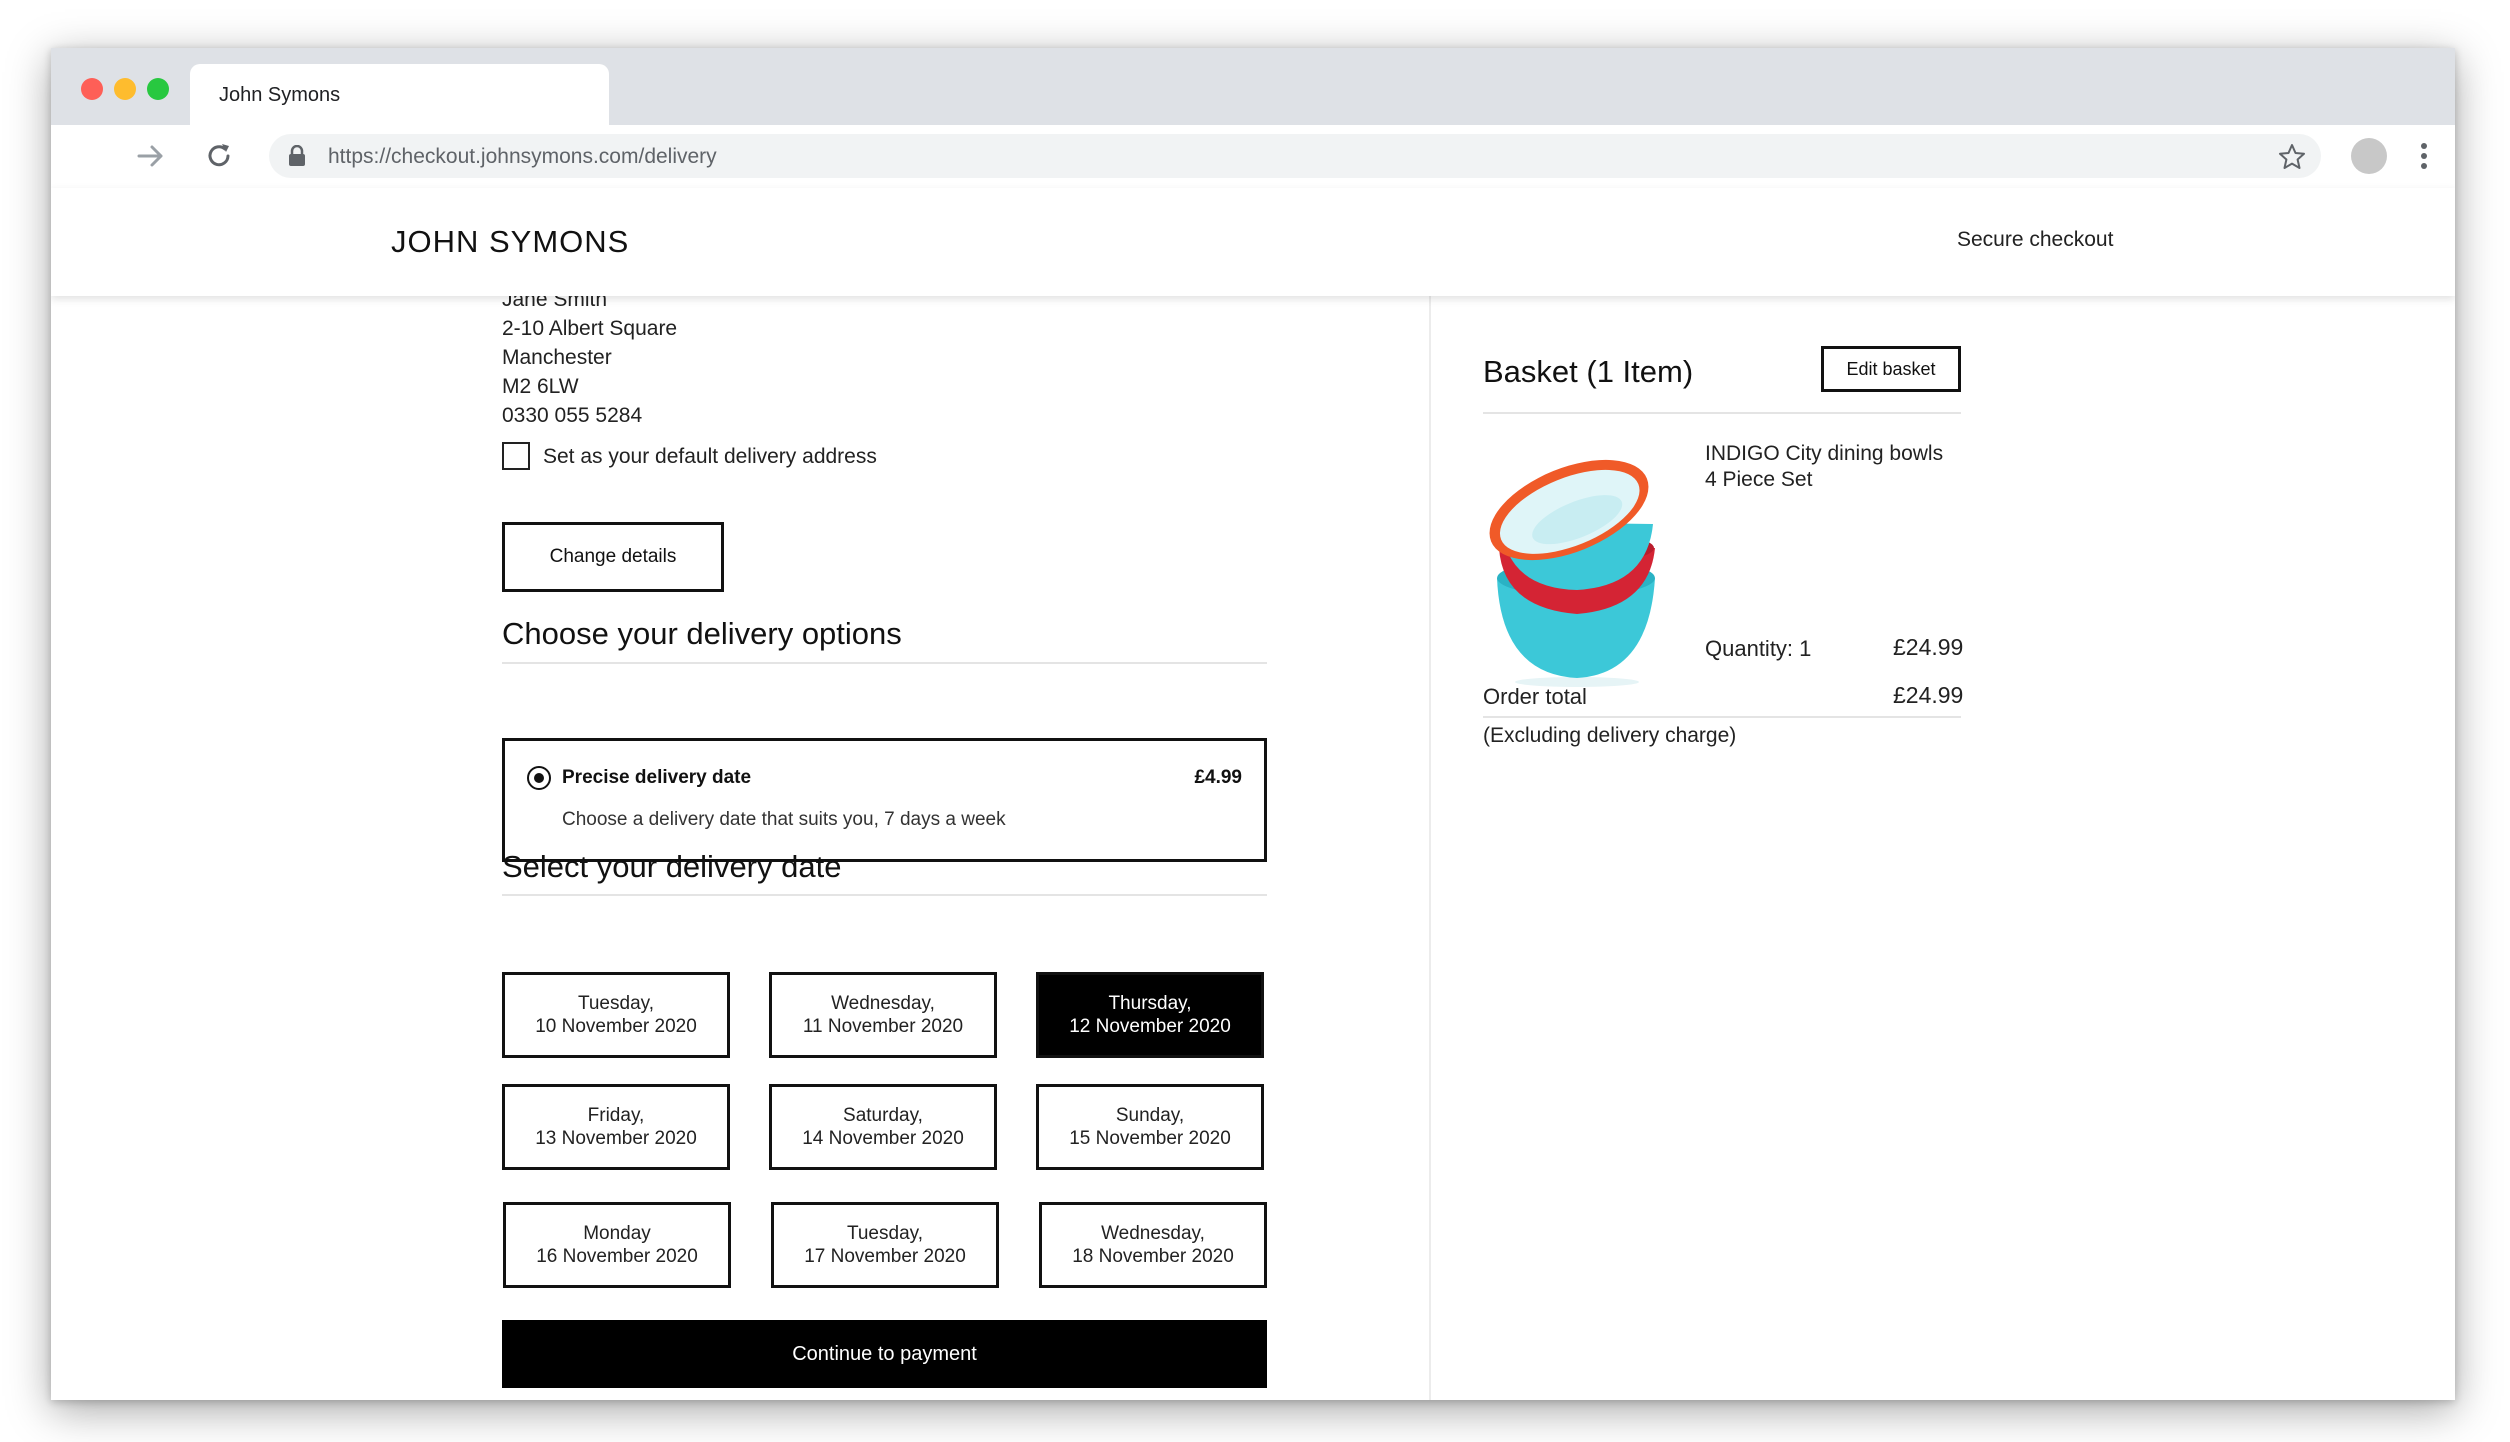  I want to click on column-divider, so click(1430, 848).